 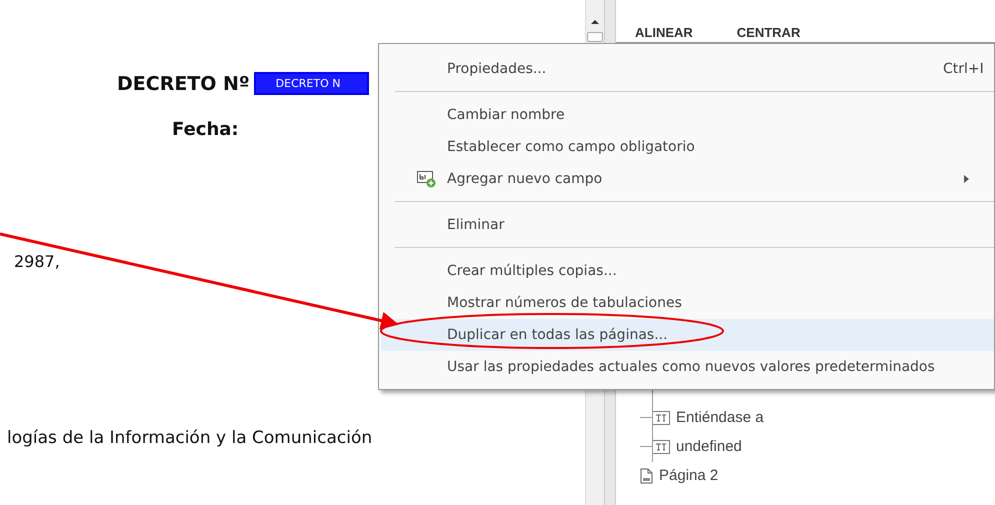 I want to click on menu-item: Establecer como campo obligatorio, so click(x=687, y=147).